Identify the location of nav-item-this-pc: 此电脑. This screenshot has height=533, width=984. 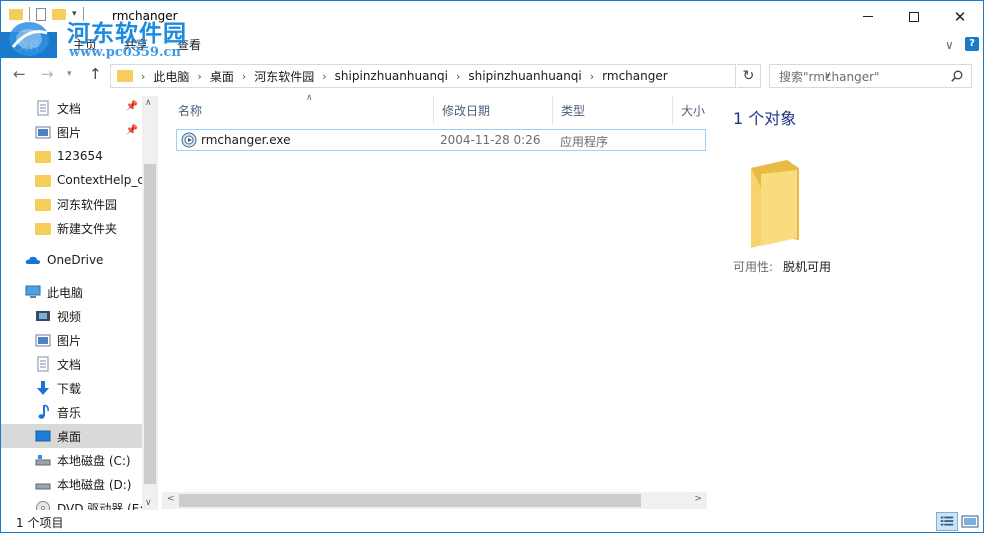
(71, 292).